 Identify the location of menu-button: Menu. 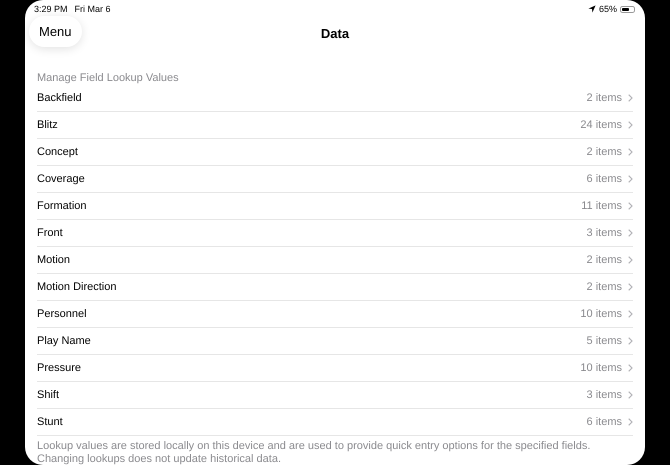
(55, 31).